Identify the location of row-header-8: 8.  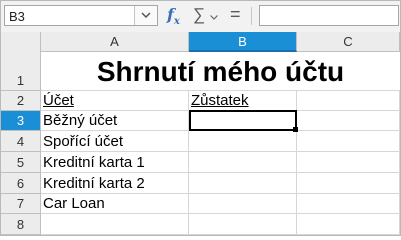
(21, 224).